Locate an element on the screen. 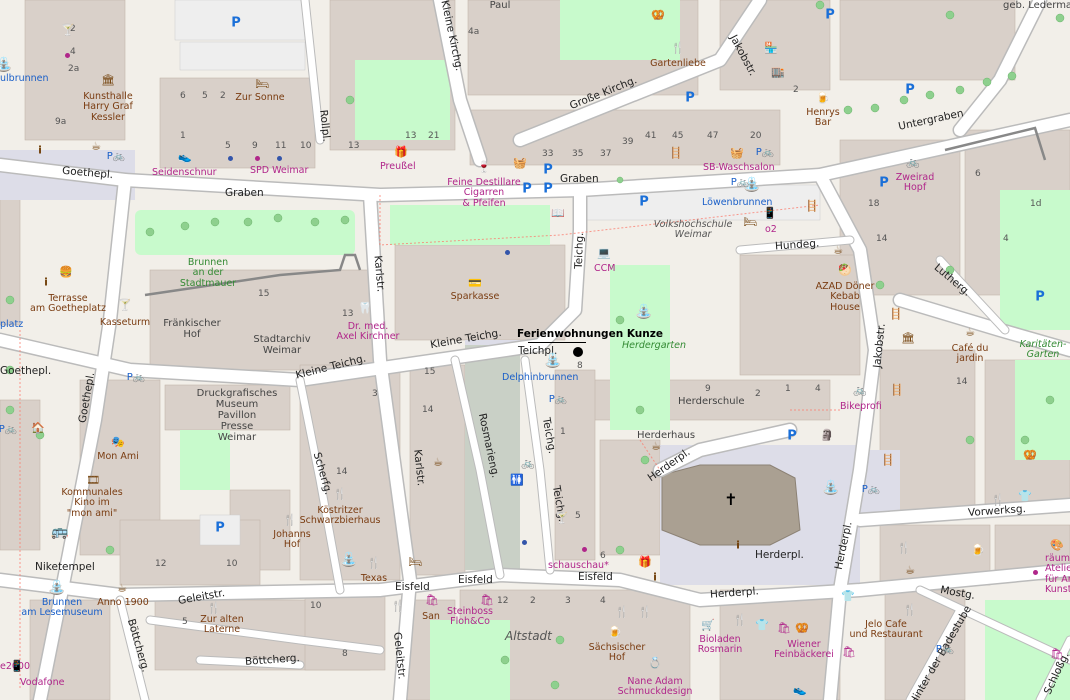 The height and width of the screenshot is (700, 1070). label-azad: AZAD Döner Kebab House is located at coordinates (845, 297).